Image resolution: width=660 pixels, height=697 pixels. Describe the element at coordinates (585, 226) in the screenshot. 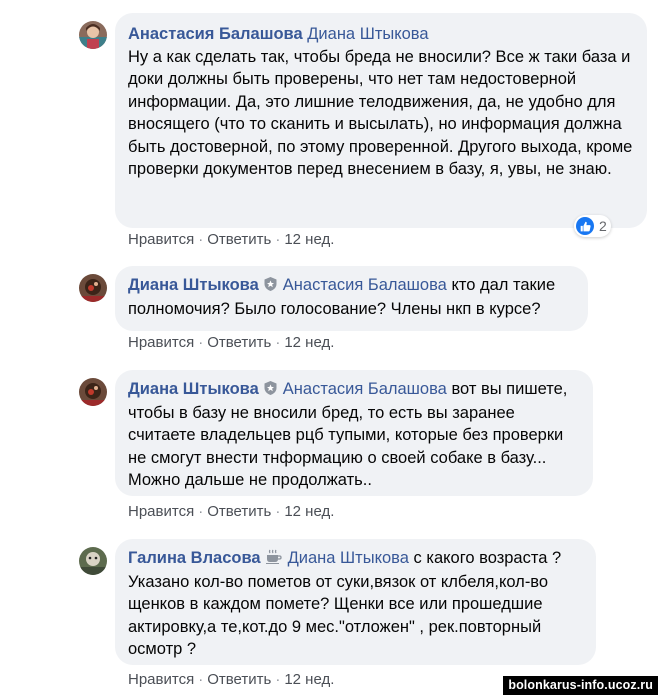

I see `like-reaction-icon` at that location.